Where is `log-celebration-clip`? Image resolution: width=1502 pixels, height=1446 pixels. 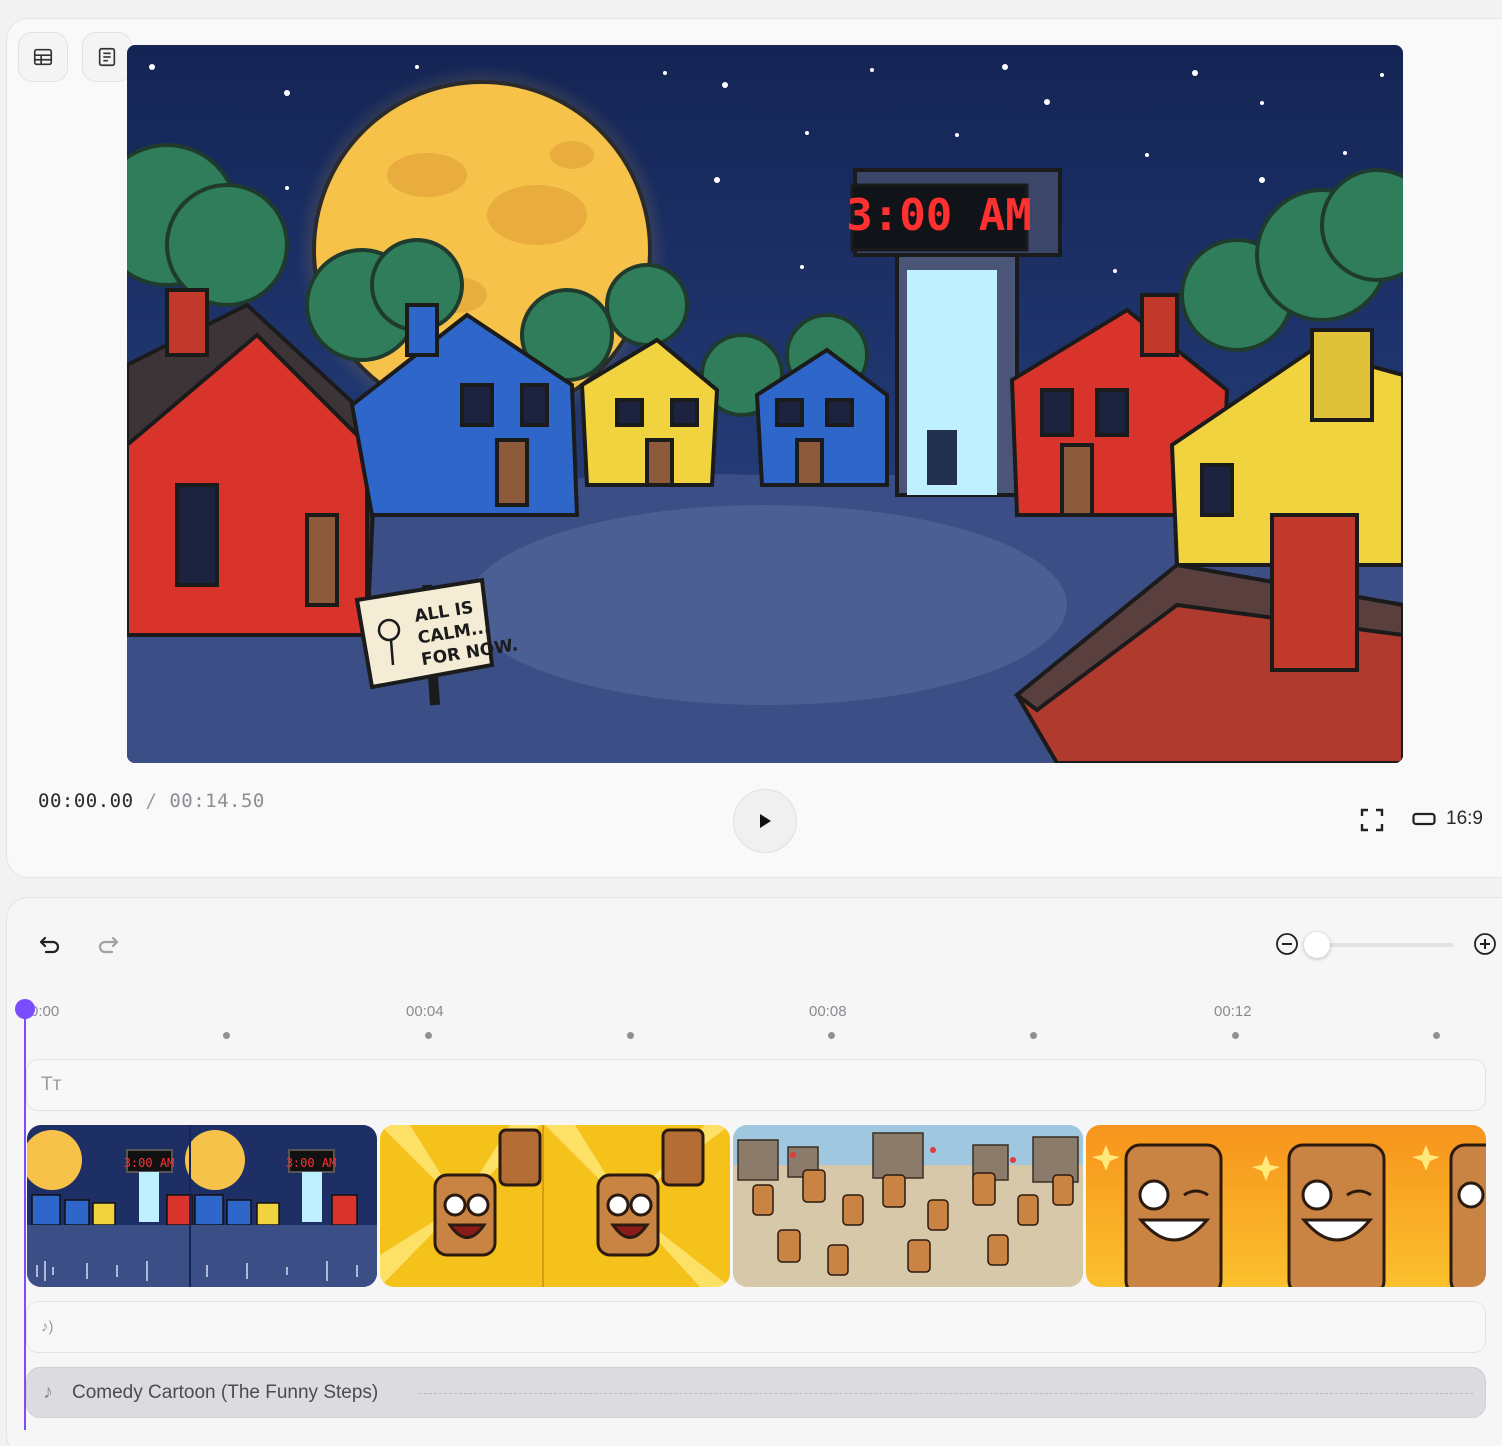
log-celebration-clip is located at coordinates (1286, 1206).